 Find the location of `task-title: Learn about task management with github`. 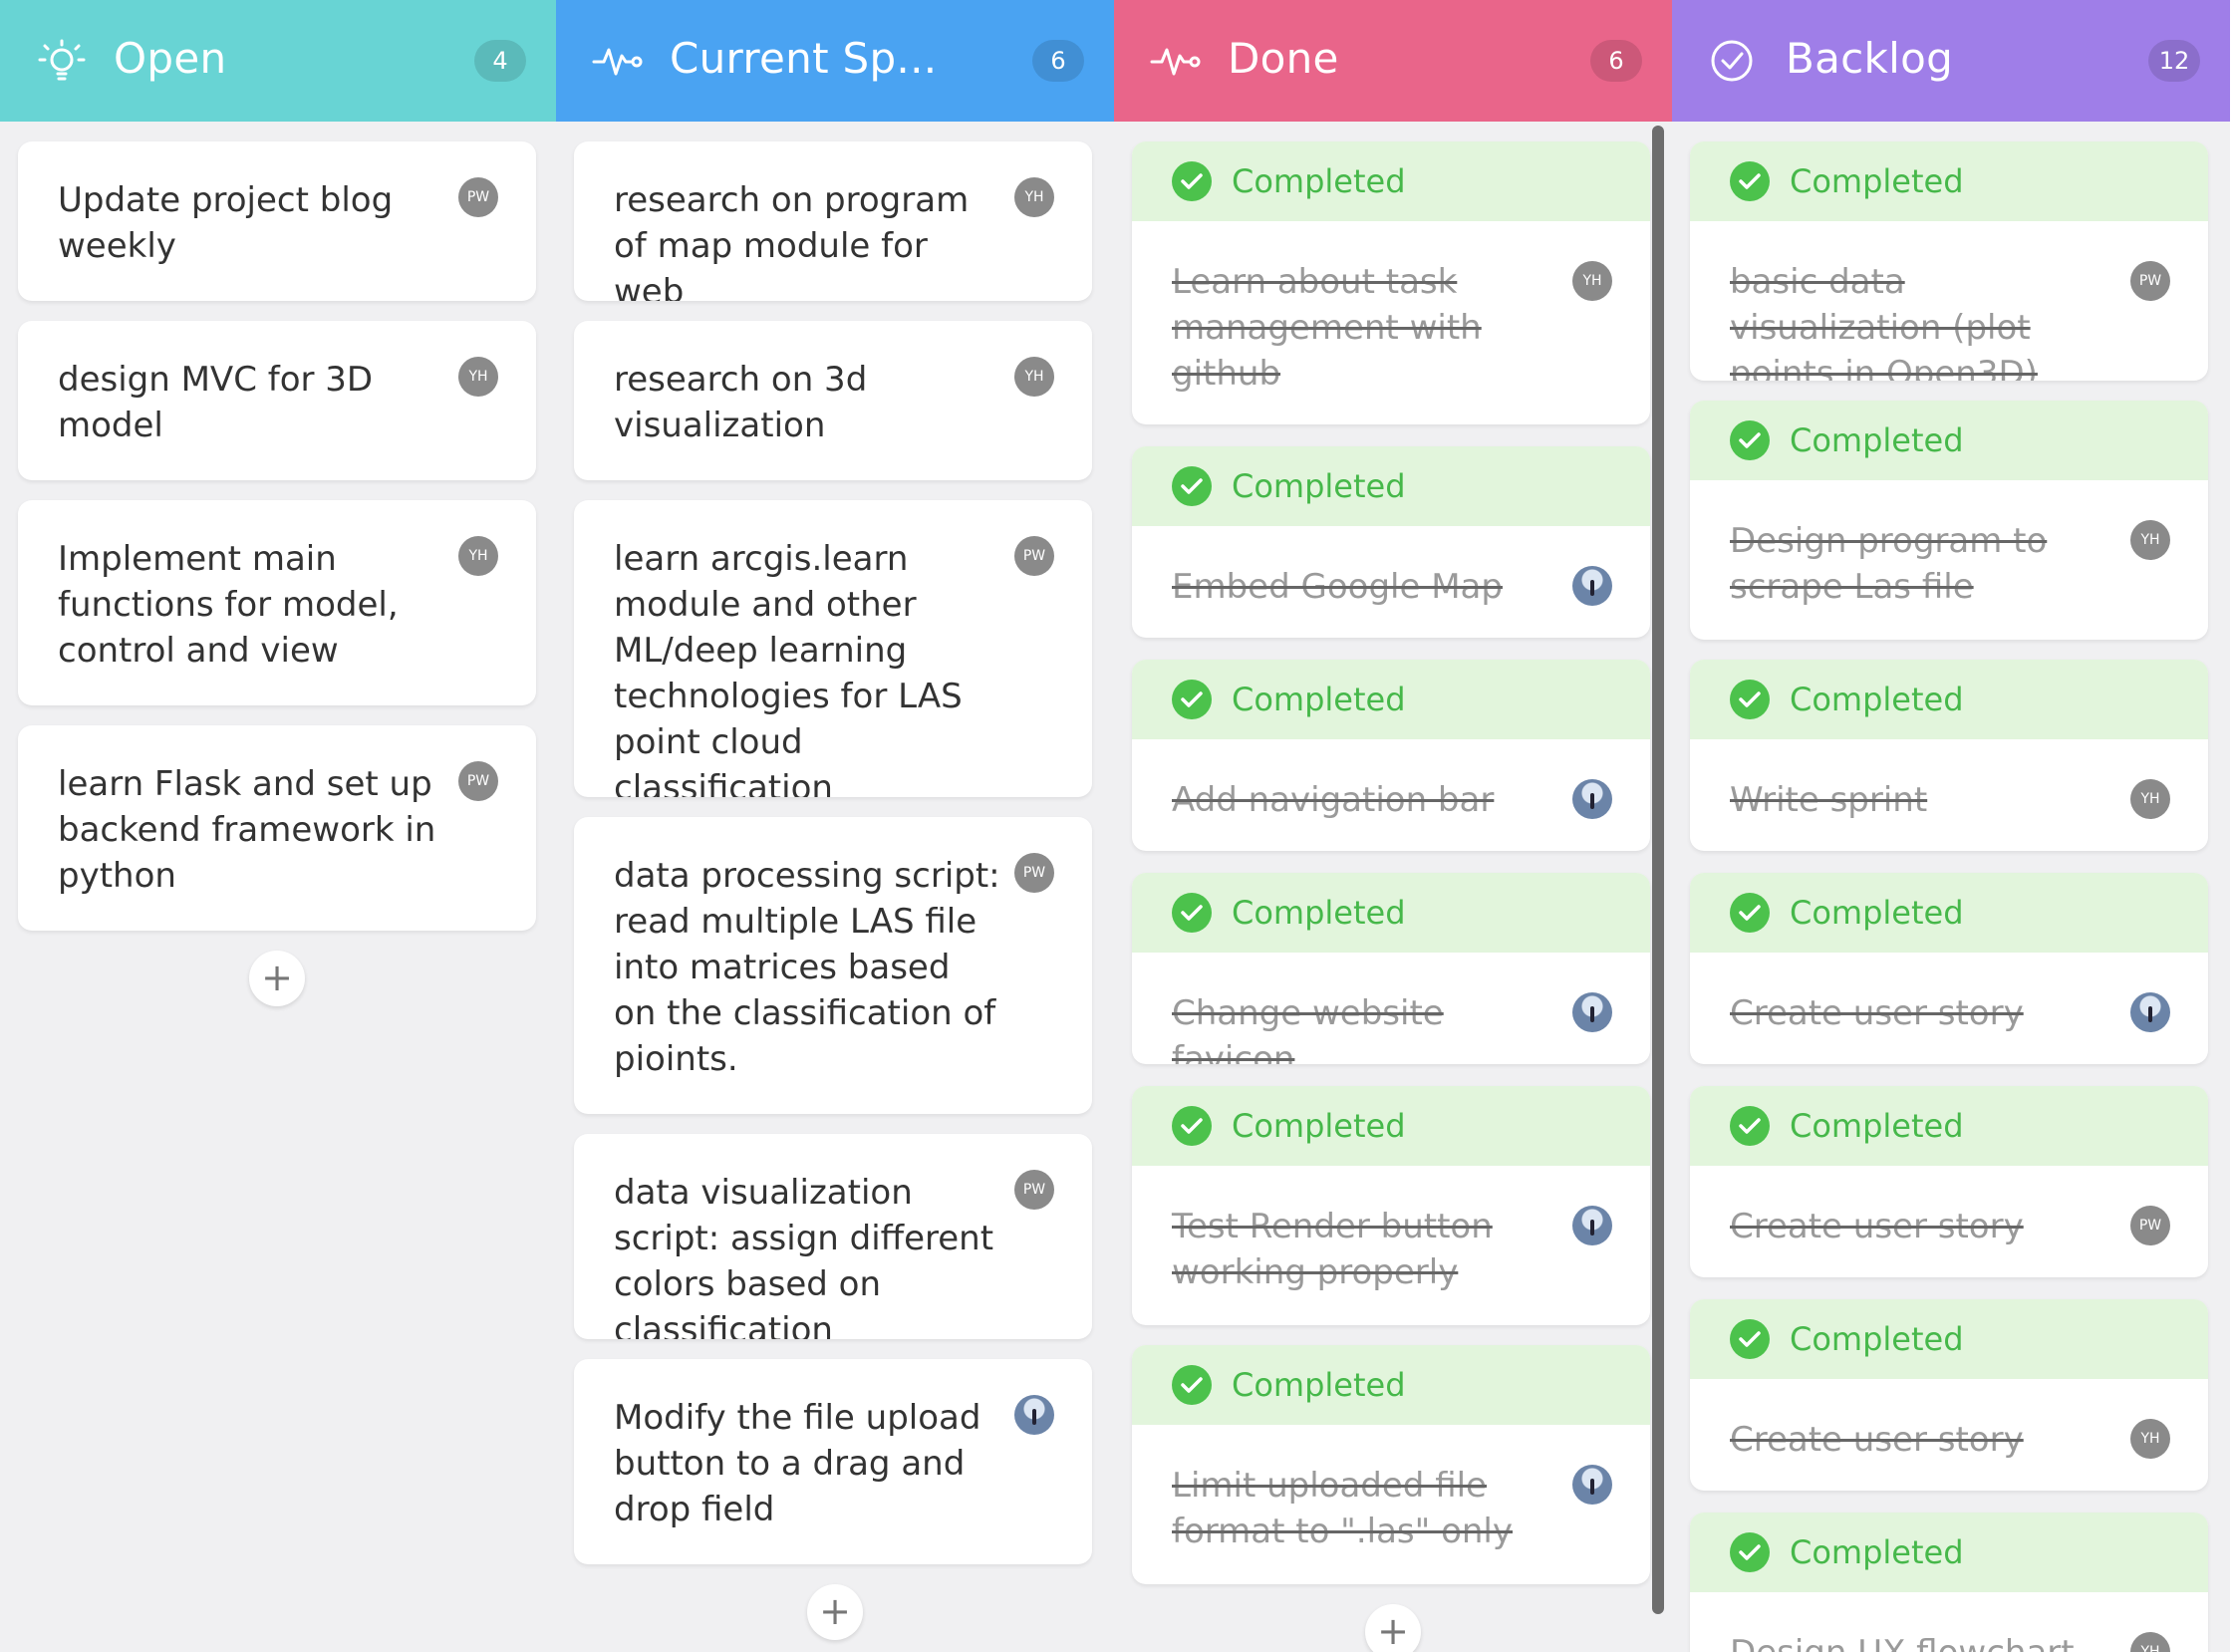

task-title: Learn about task management with github is located at coordinates (1327, 328).